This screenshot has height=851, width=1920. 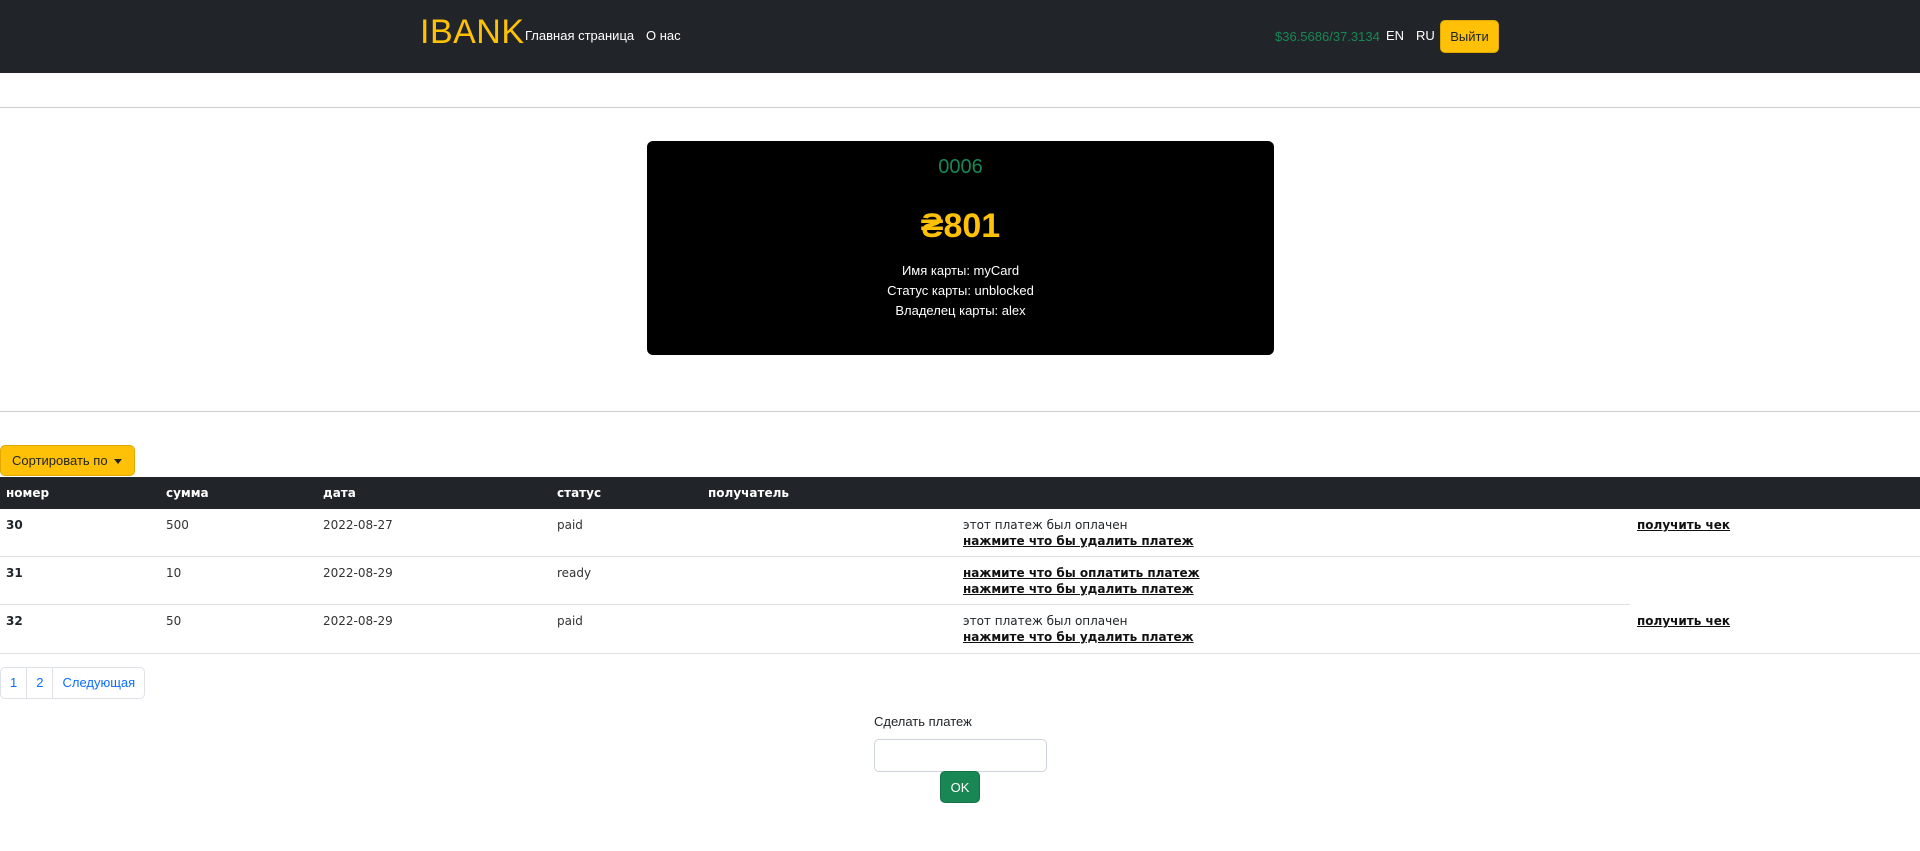 I want to click on card-number: 0006, so click(x=960, y=167).